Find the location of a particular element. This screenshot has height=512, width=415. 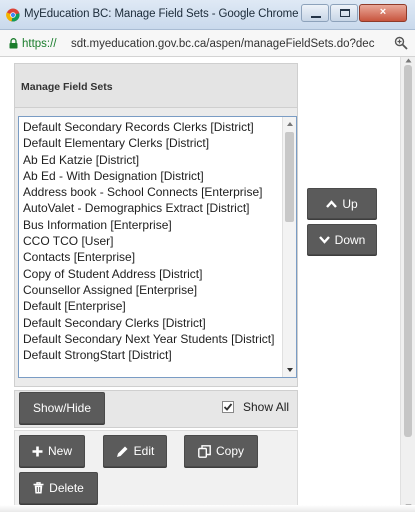

field-set-option: Bus Information [Enterprise] is located at coordinates (151, 225).